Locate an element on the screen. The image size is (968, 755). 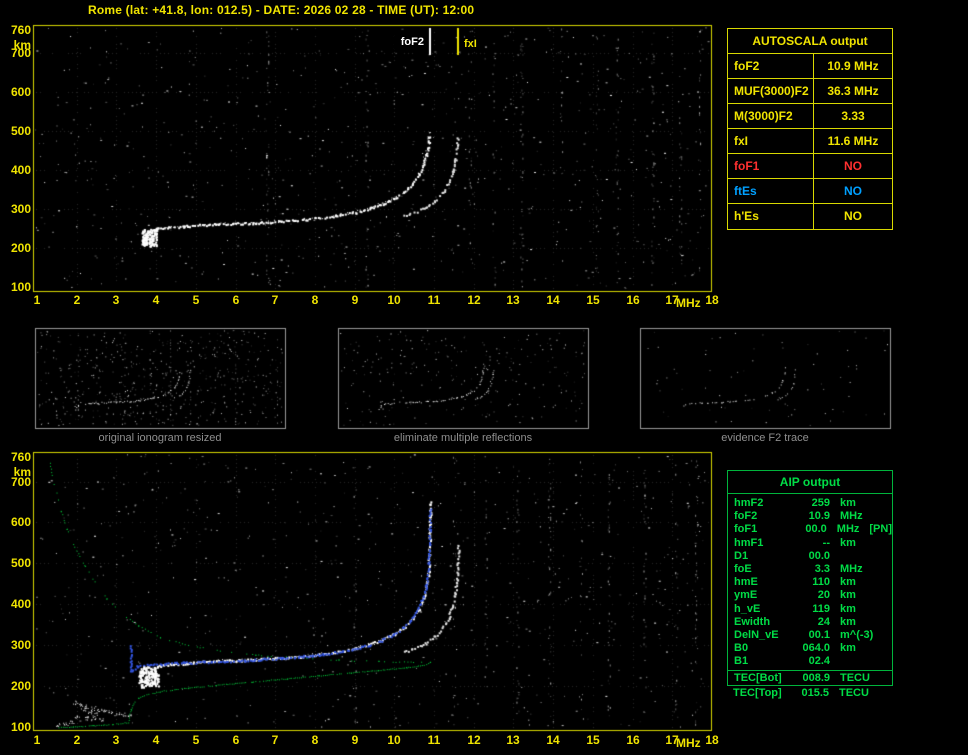
x-tick-label: 9 is located at coordinates (355, 300).